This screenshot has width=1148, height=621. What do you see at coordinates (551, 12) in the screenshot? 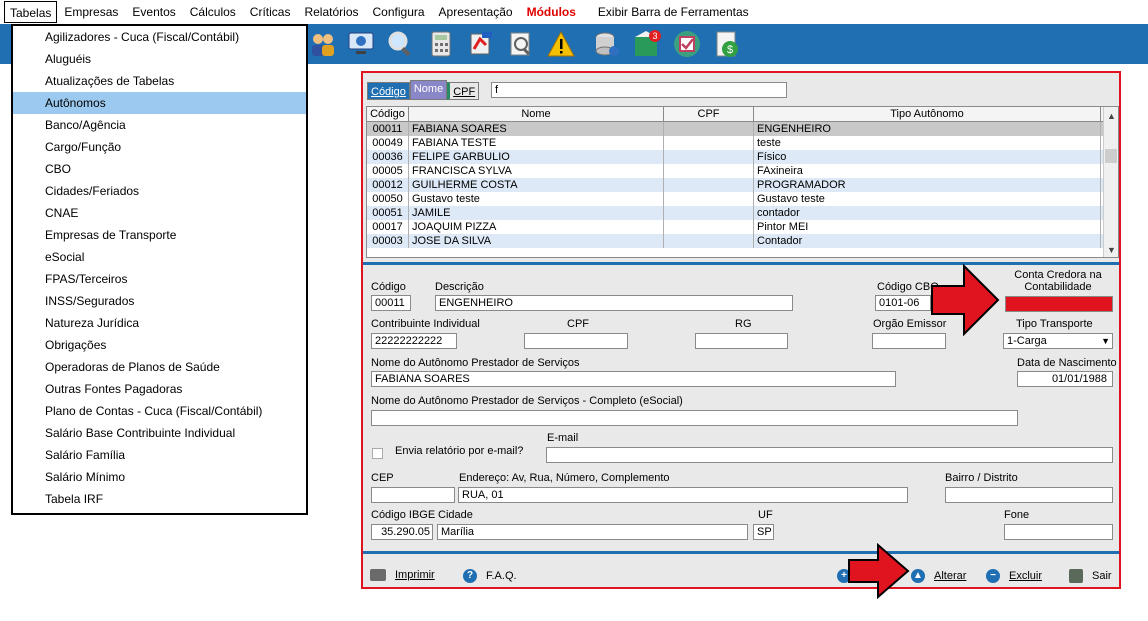
I see `menu-modulos: Módulos` at bounding box center [551, 12].